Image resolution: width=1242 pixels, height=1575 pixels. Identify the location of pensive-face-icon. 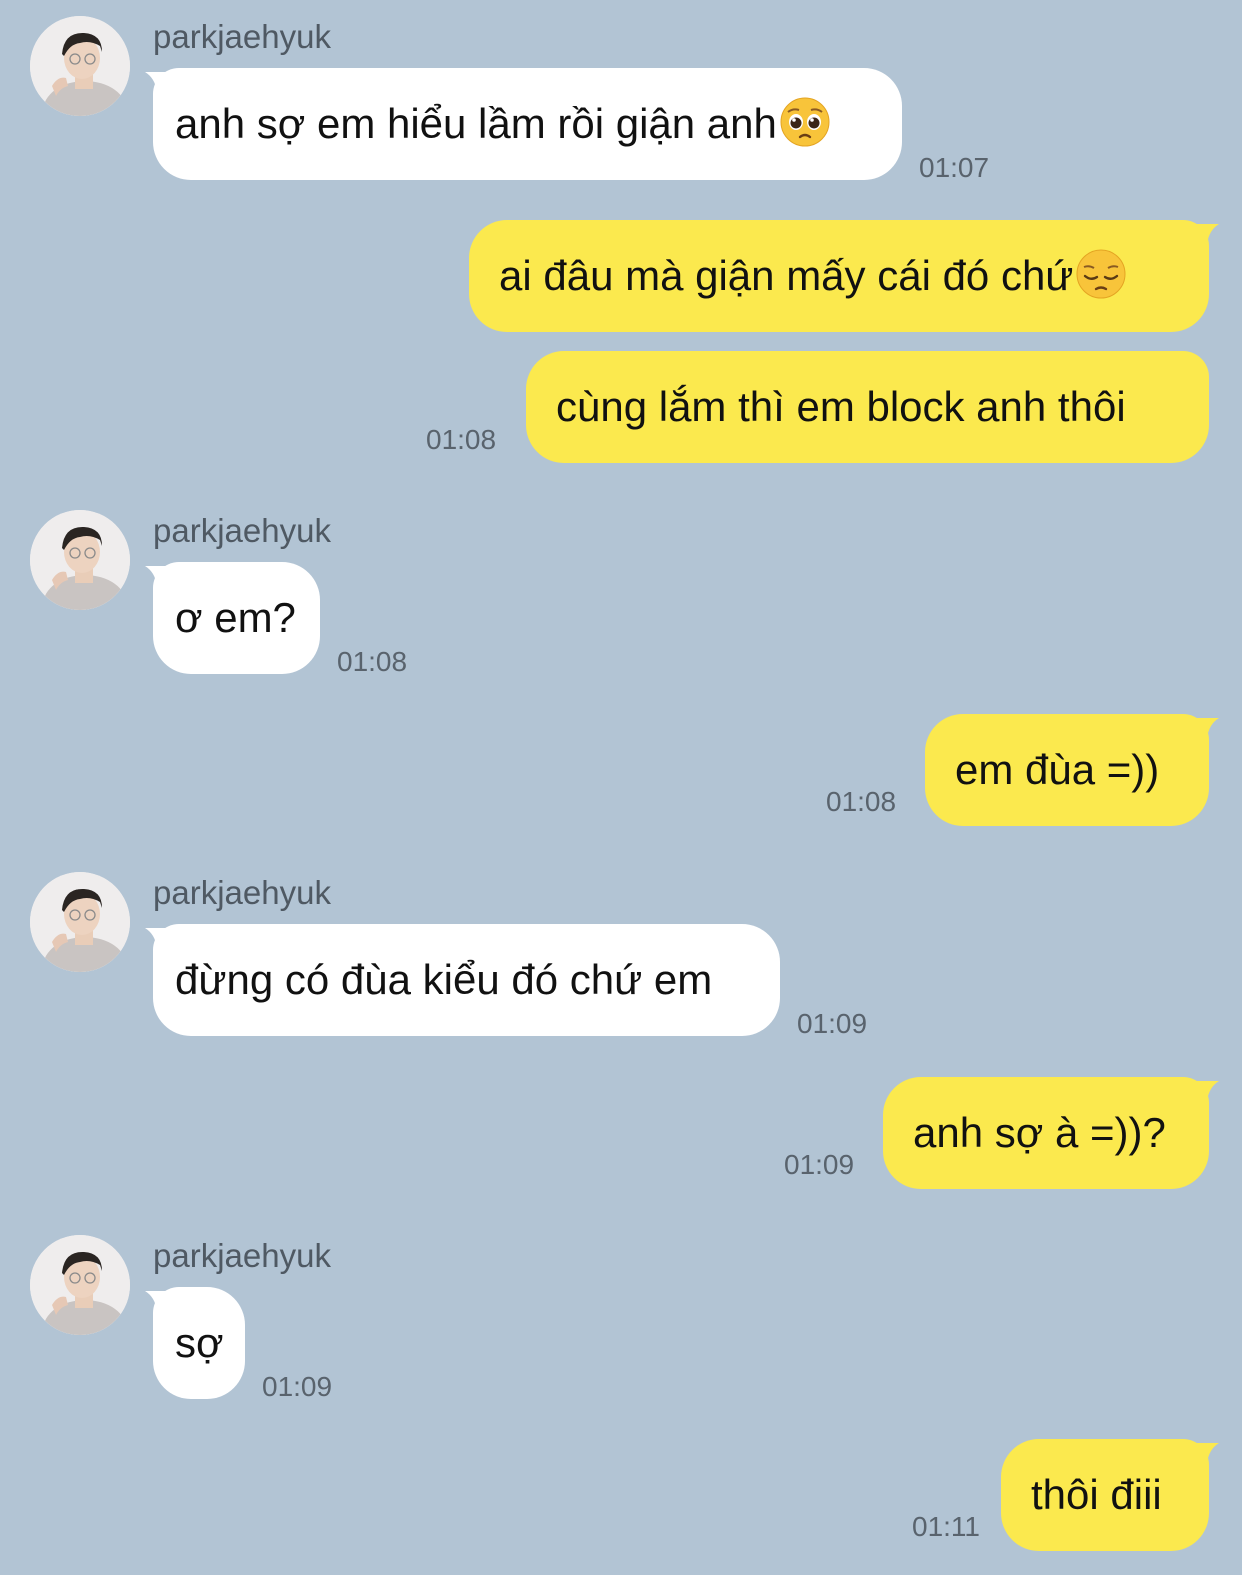
(1101, 274).